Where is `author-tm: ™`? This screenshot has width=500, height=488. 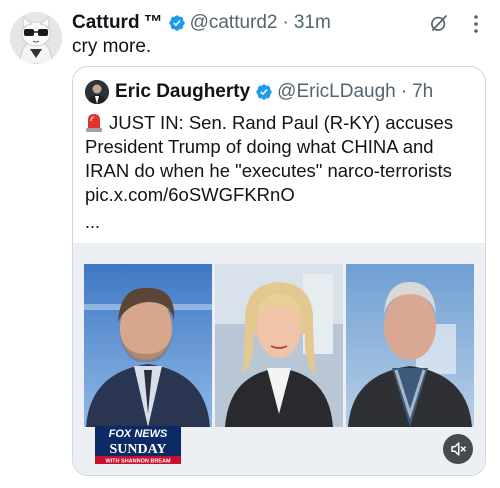 author-tm: ™ is located at coordinates (153, 22).